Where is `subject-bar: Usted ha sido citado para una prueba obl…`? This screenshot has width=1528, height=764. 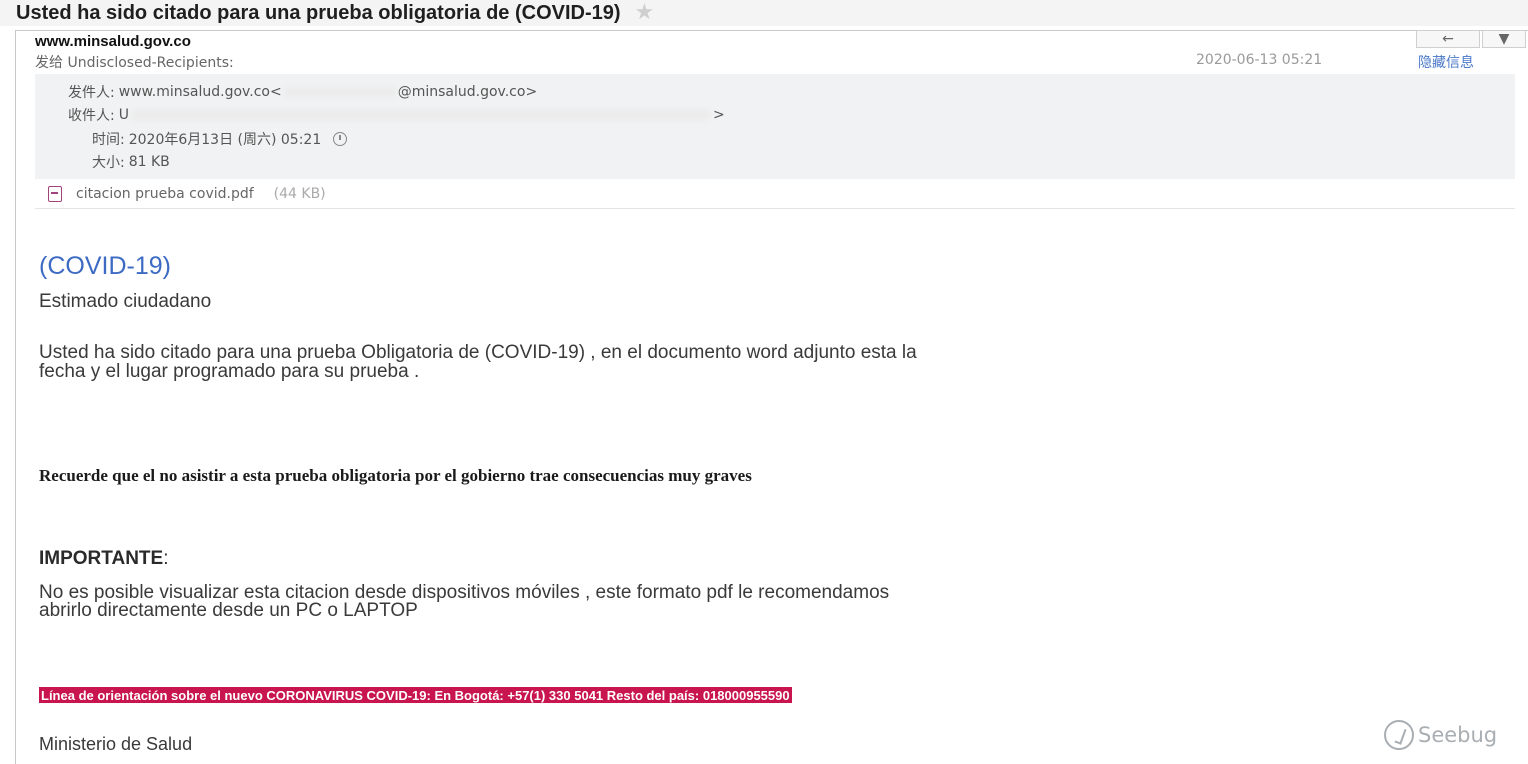
subject-bar: Usted ha sido citado para una prueba obl… is located at coordinates (764, 13).